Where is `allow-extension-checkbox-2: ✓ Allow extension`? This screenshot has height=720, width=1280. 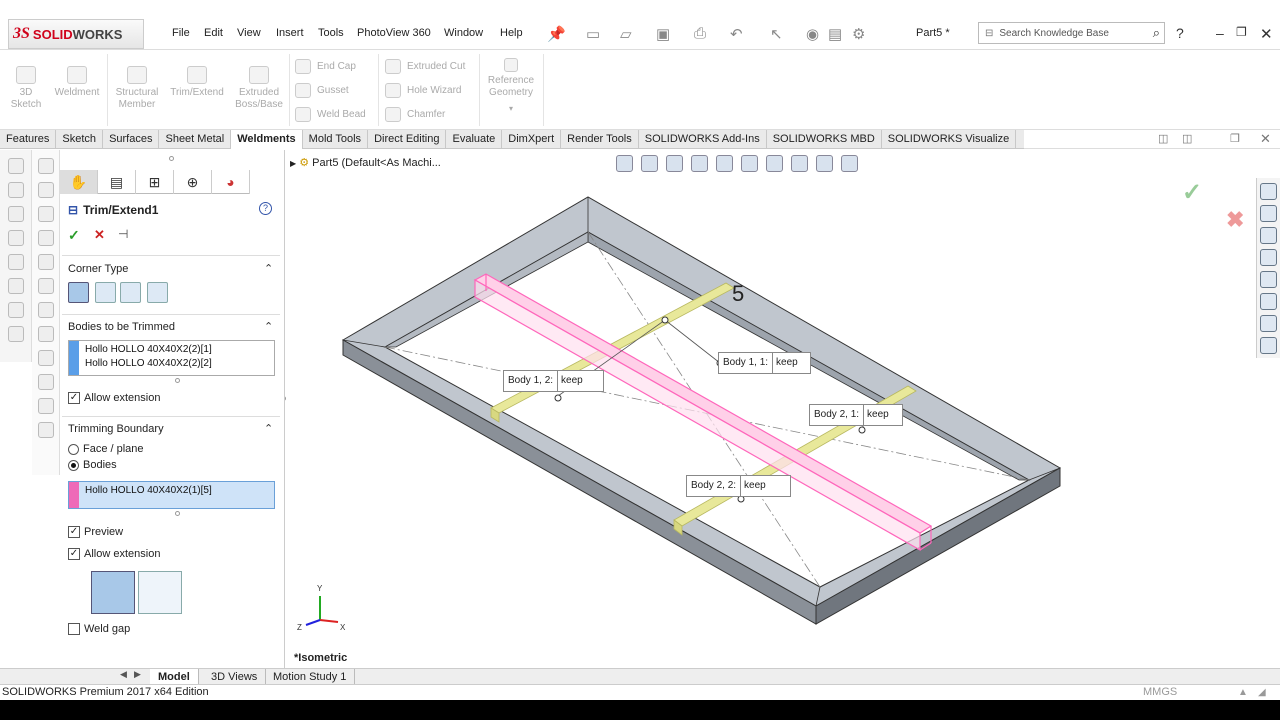
allow-extension-checkbox-2: ✓ Allow extension is located at coordinates (114, 554).